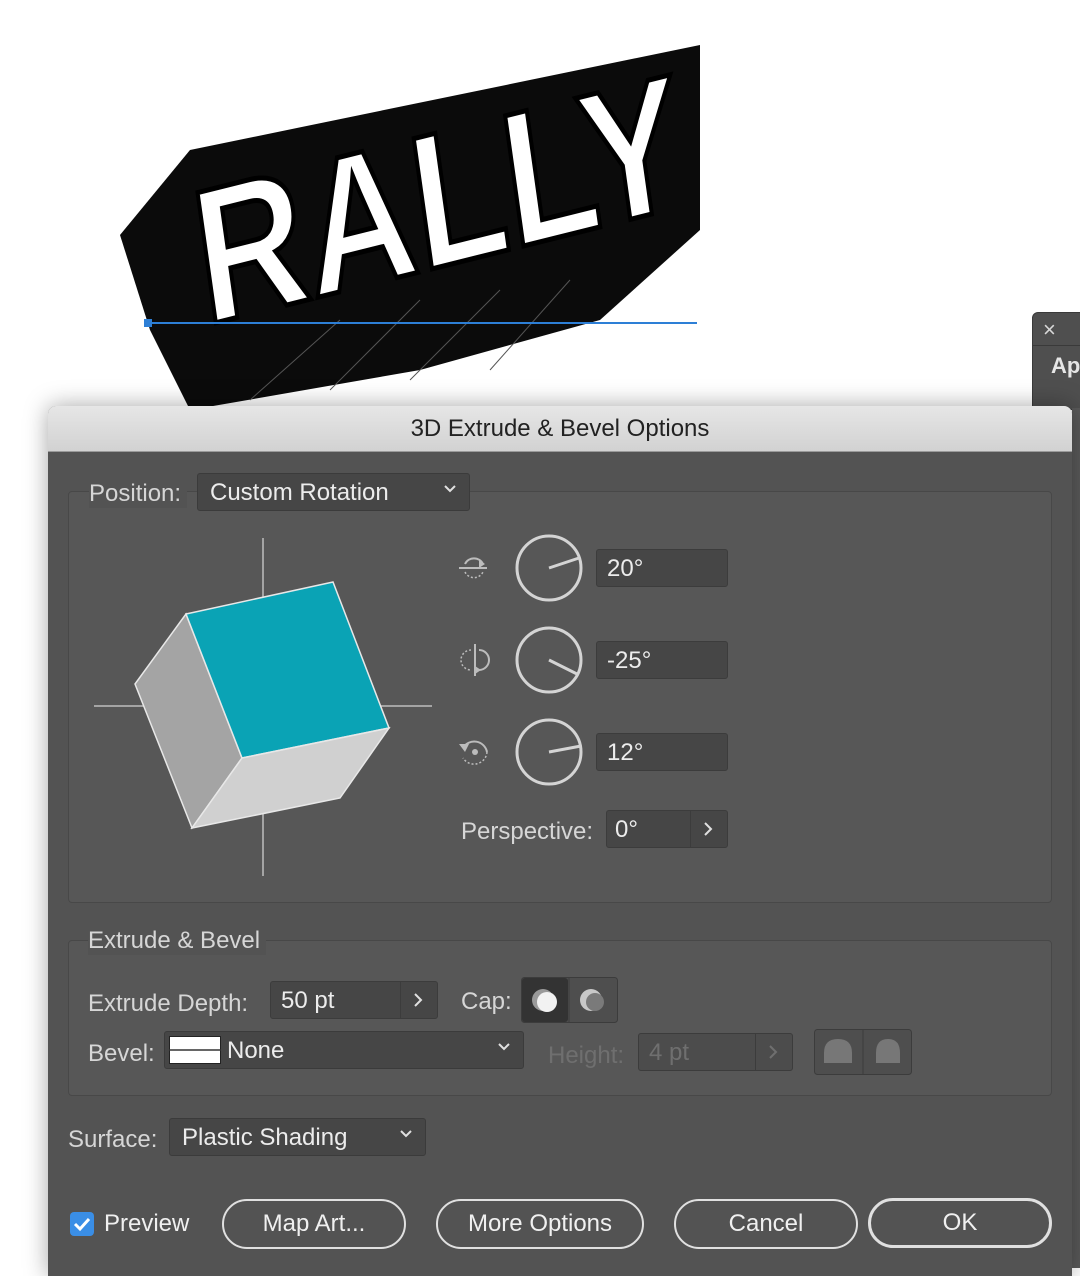  What do you see at coordinates (662, 568) in the screenshot?
I see `x-rotation-input: 20°` at bounding box center [662, 568].